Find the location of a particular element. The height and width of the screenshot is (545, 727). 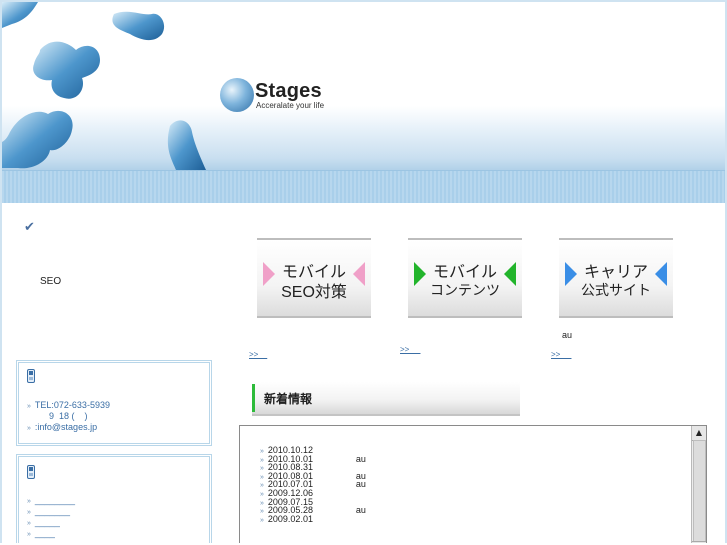

seo-text: SEO is located at coordinates (51, 281).